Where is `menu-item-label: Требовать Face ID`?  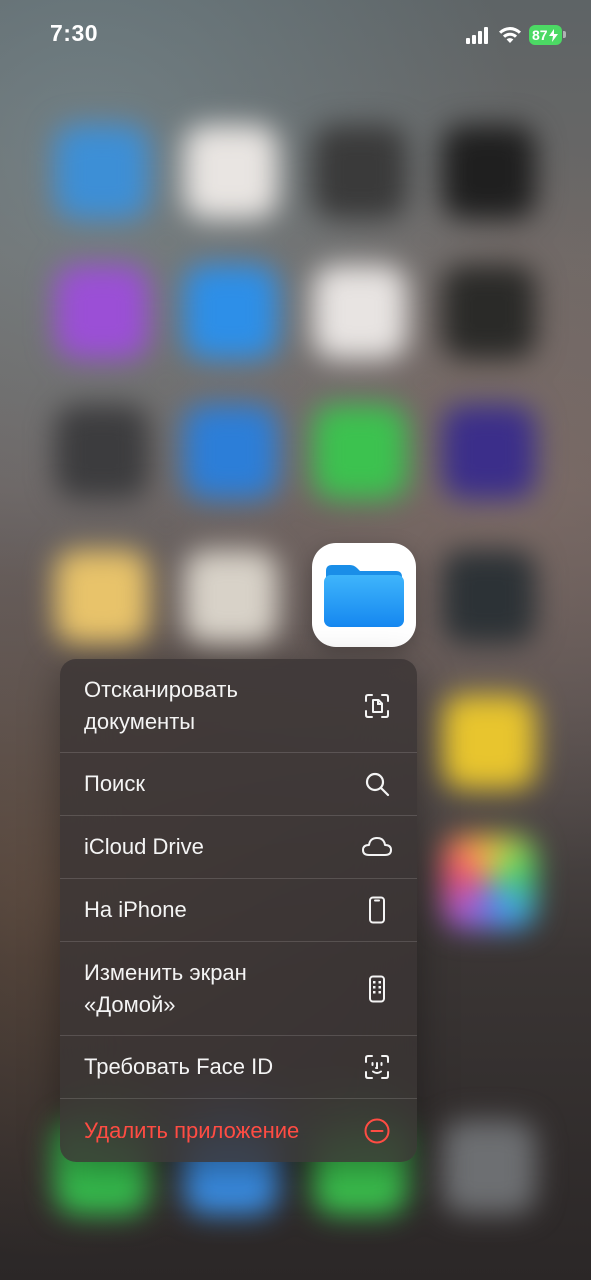 menu-item-label: Требовать Face ID is located at coordinates (179, 1066).